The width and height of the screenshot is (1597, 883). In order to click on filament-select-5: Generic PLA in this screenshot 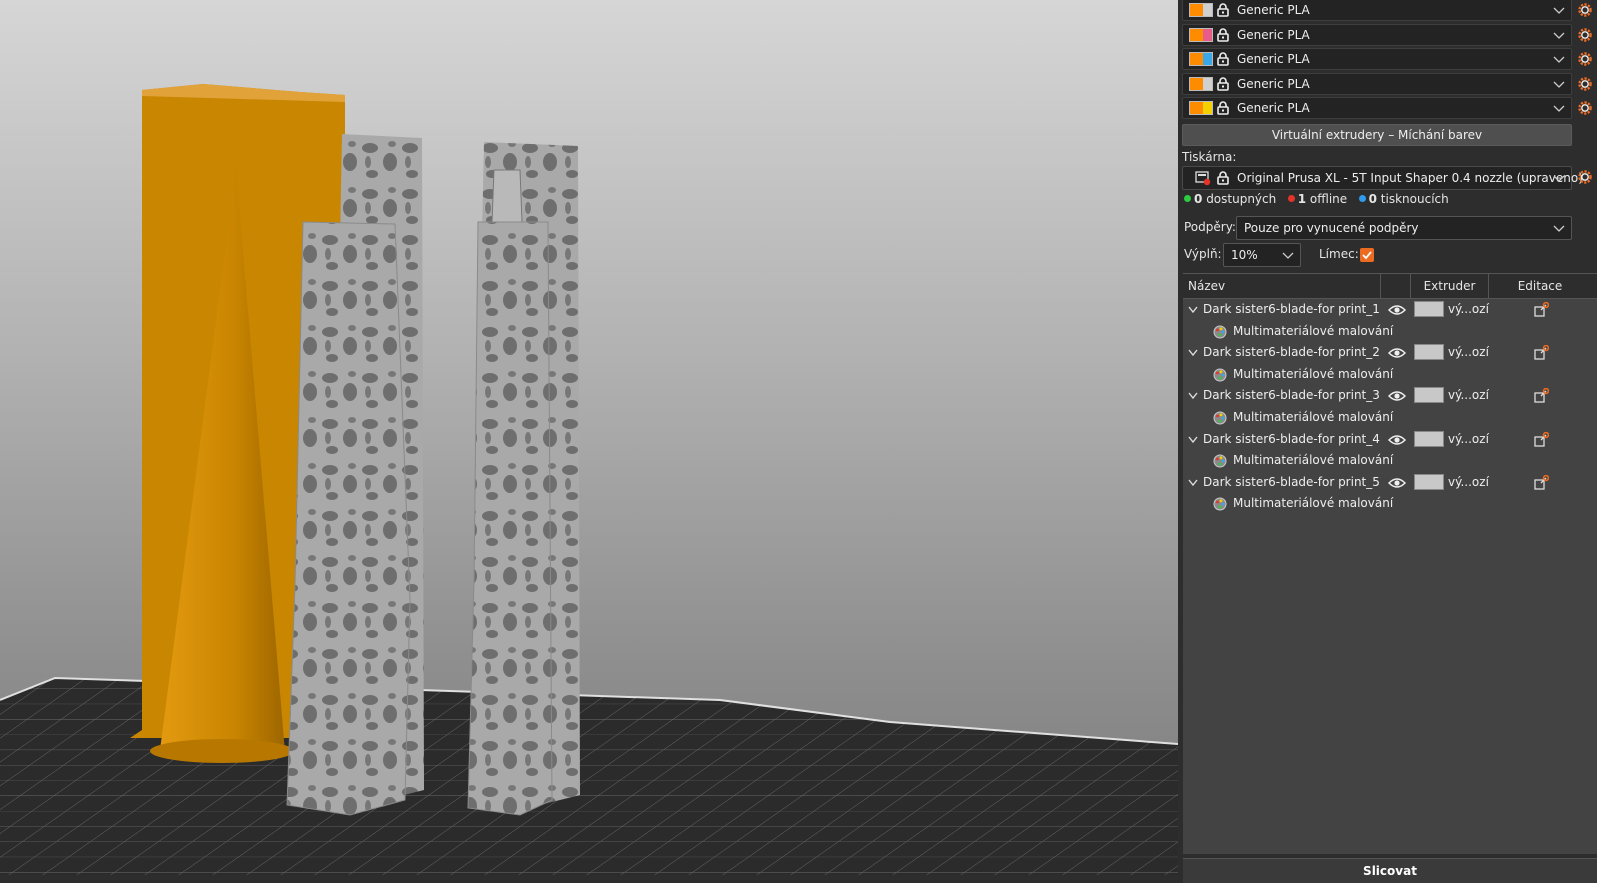, I will do `click(1377, 108)`.